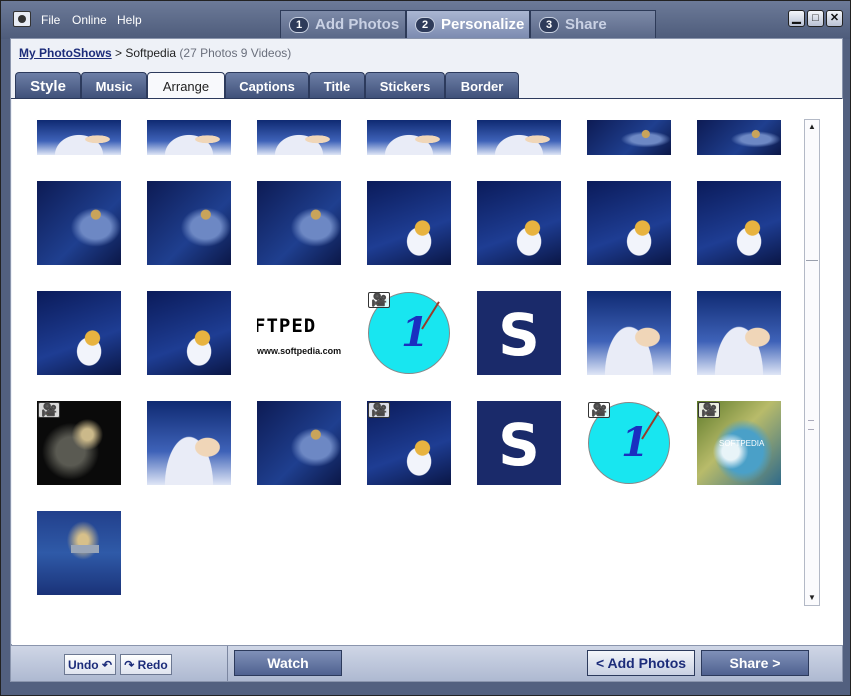 Image resolution: width=851 pixels, height=696 pixels. Describe the element at coordinates (812, 127) in the screenshot. I see `scroll-up-arrow-icon: ▲` at that location.